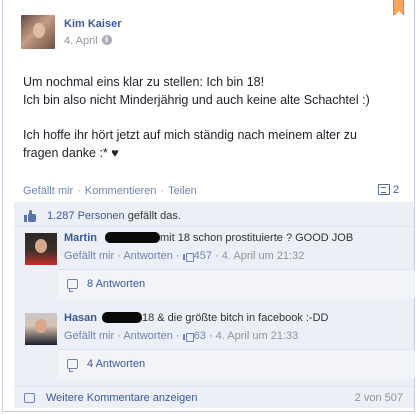 This screenshot has height=414, width=418. What do you see at coordinates (214, 397) in the screenshot?
I see `more-comments-row: Weitere Kommentare anzeigen 2 von 507` at bounding box center [214, 397].